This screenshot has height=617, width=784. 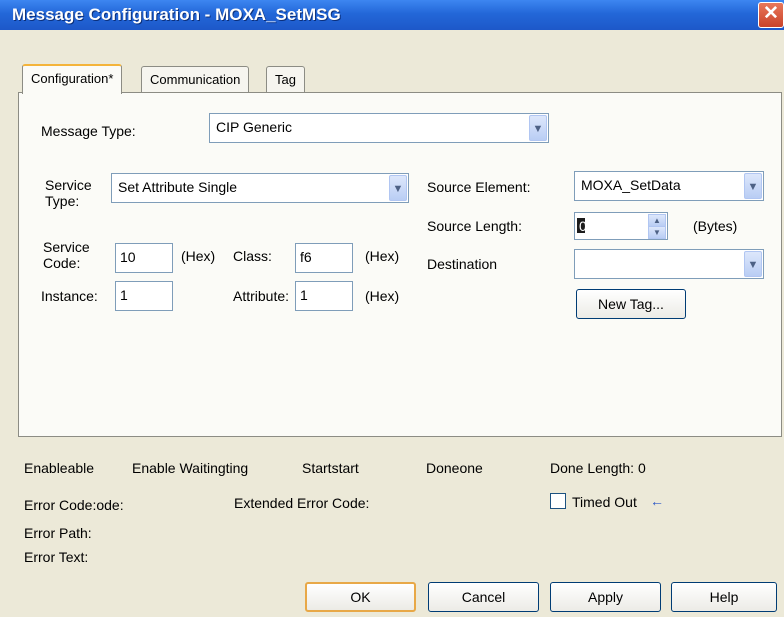 What do you see at coordinates (304, 295) in the screenshot?
I see `attribute-value: 1` at bounding box center [304, 295].